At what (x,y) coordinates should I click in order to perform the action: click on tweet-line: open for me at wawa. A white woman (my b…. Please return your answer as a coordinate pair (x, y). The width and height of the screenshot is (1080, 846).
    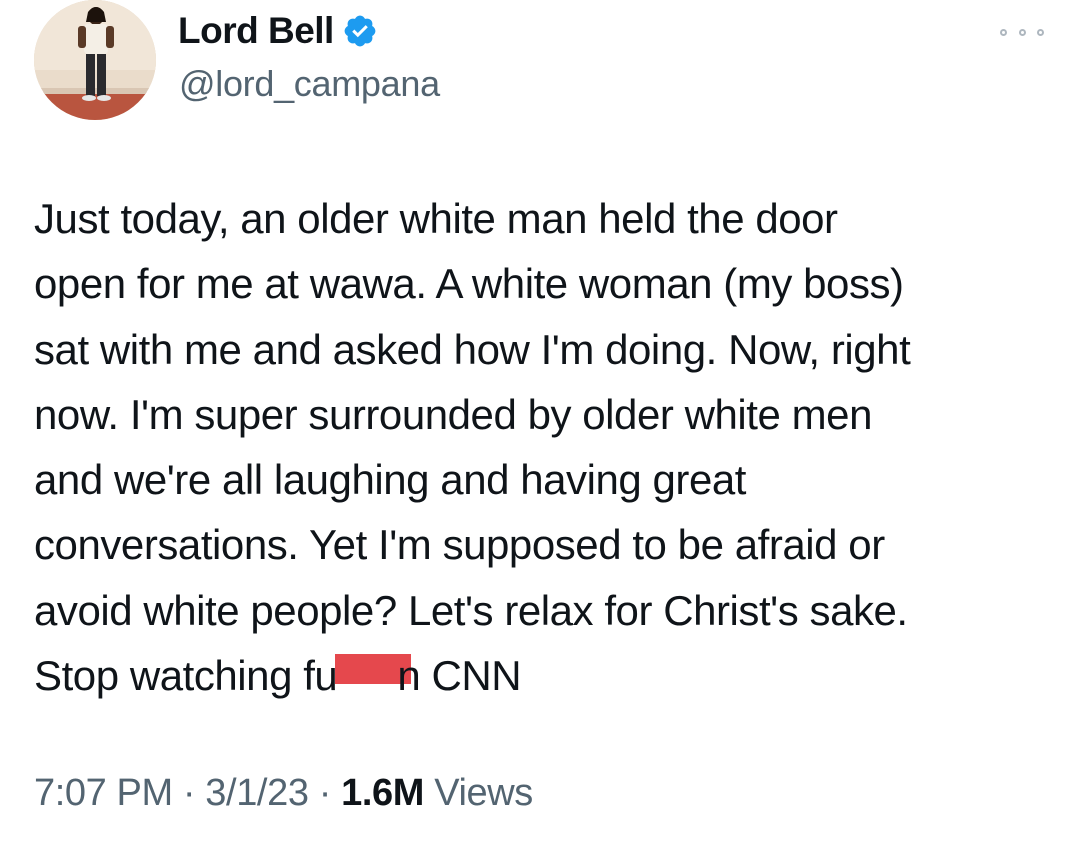
    Looking at the image, I should click on (469, 284).